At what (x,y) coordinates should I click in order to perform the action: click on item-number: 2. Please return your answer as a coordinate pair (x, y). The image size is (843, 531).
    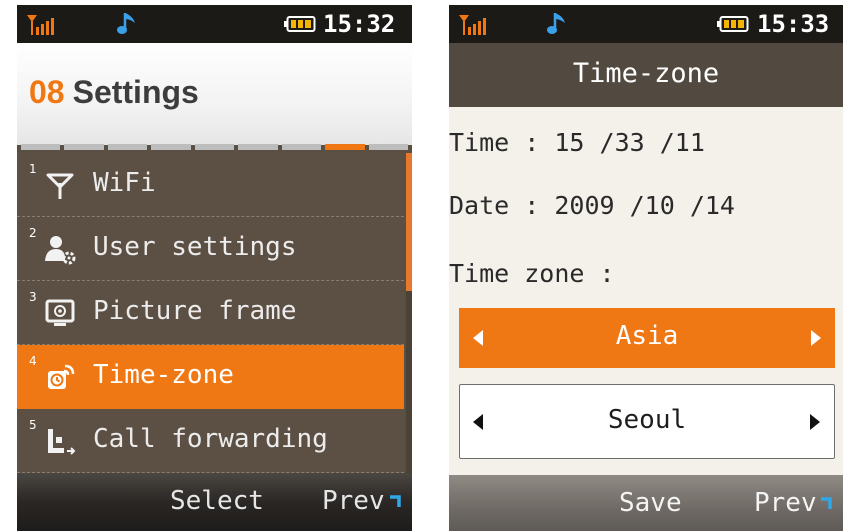
    Looking at the image, I should click on (33, 233).